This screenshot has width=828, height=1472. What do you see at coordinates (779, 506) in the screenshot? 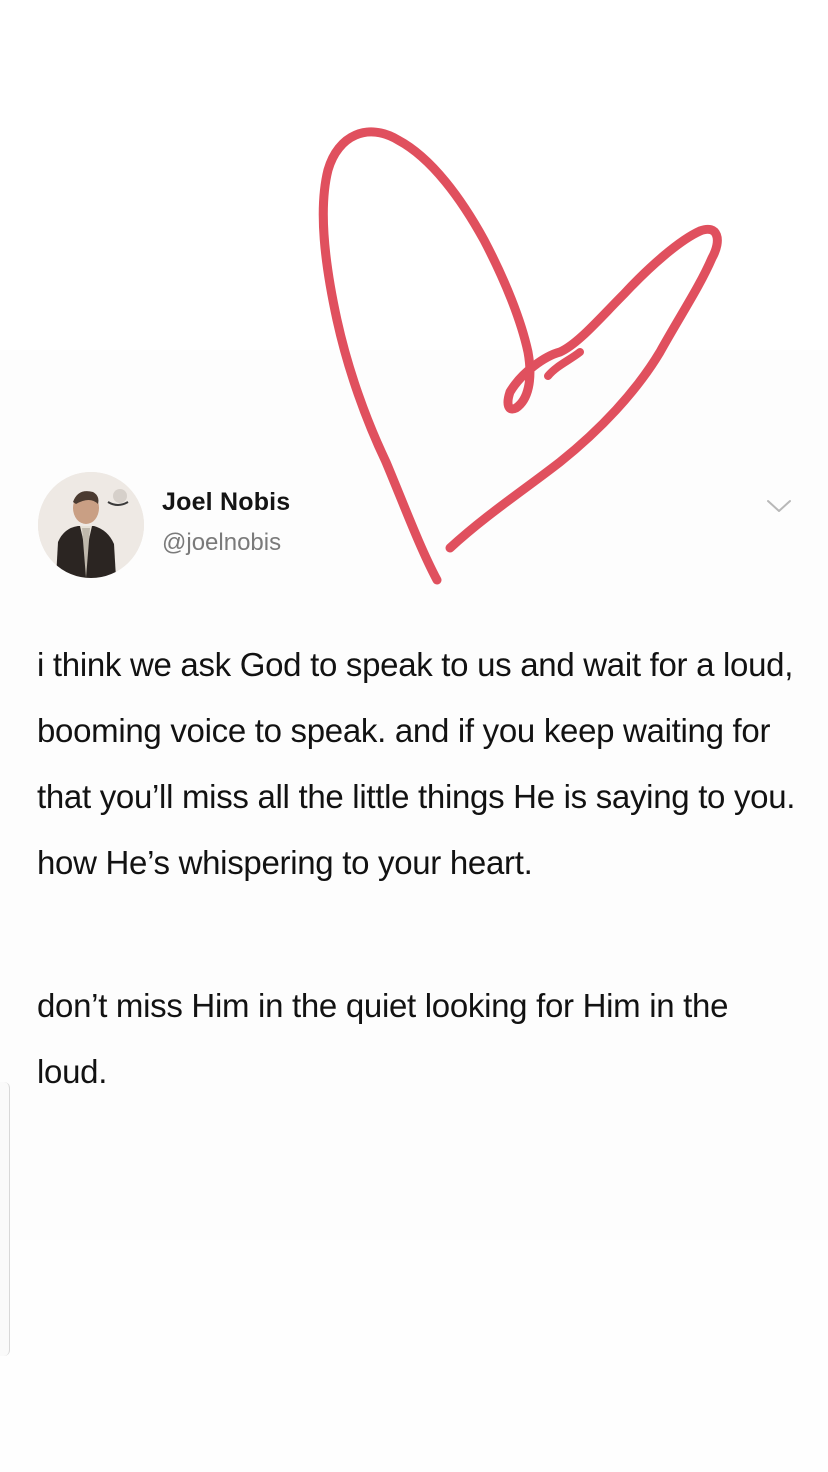
I see `chevron-down-icon` at bounding box center [779, 506].